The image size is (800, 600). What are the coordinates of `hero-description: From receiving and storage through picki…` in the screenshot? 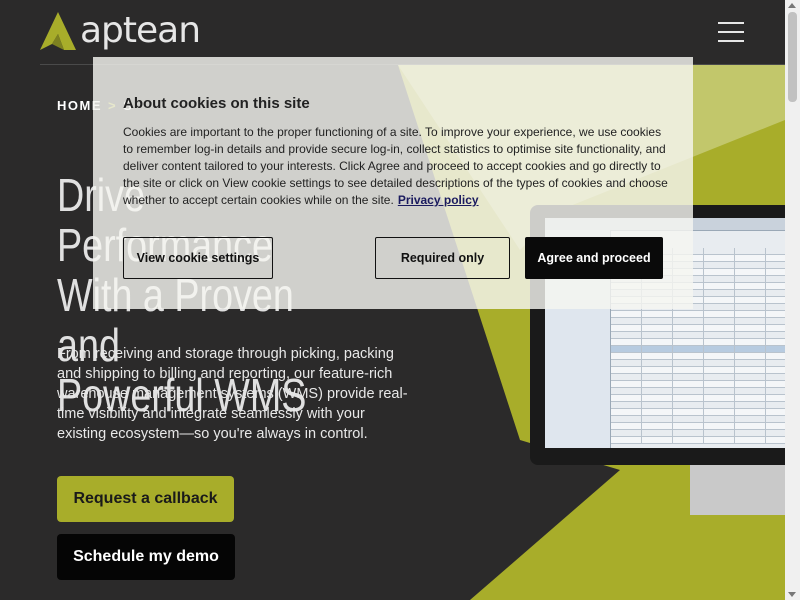 It's located at (232, 394).